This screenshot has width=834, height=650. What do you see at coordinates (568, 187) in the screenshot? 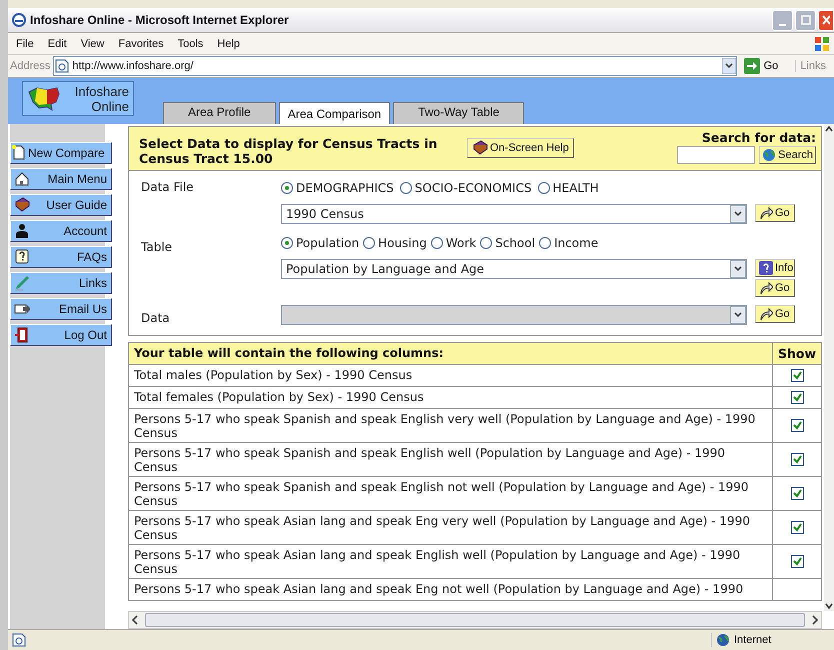
I see `radio-option: HEALTH` at bounding box center [568, 187].